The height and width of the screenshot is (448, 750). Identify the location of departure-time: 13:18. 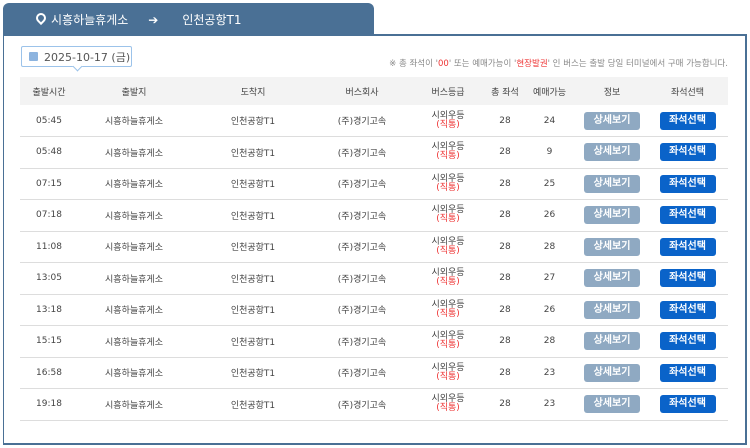
(49, 310).